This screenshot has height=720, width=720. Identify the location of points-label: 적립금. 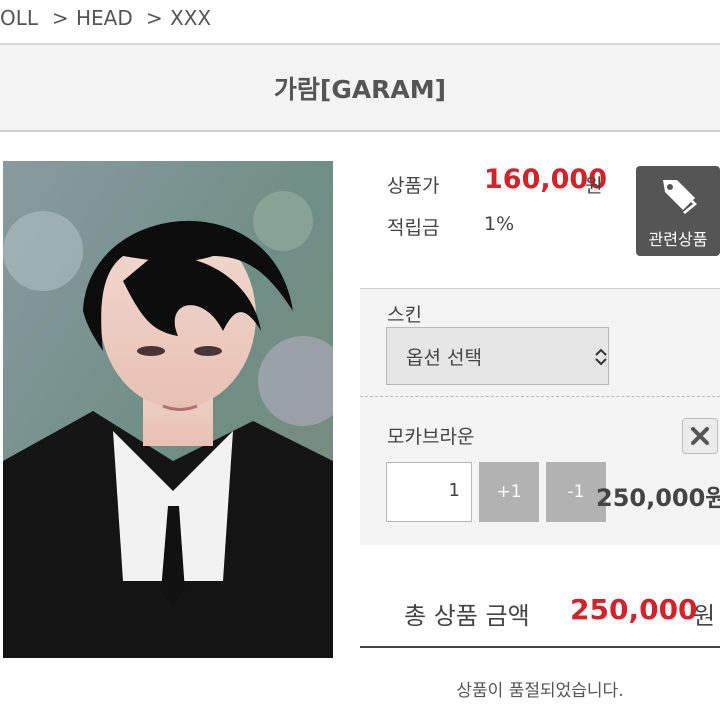
(413, 228).